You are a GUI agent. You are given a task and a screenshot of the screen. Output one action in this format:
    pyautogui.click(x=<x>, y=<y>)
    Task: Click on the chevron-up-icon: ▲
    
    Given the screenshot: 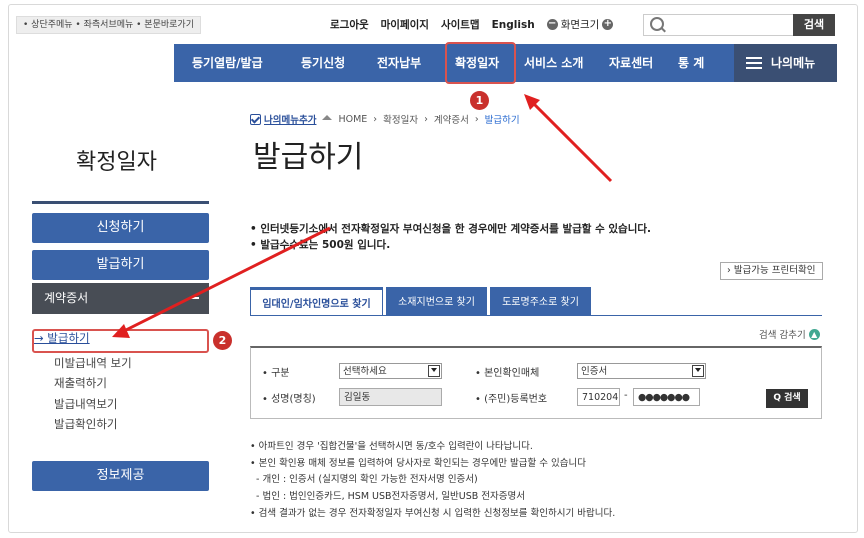 What is the action you would take?
    pyautogui.click(x=814, y=334)
    